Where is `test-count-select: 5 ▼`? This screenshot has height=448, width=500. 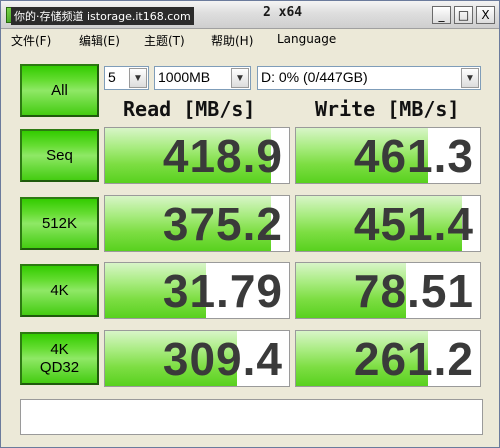
test-count-select: 5 ▼ is located at coordinates (126, 78).